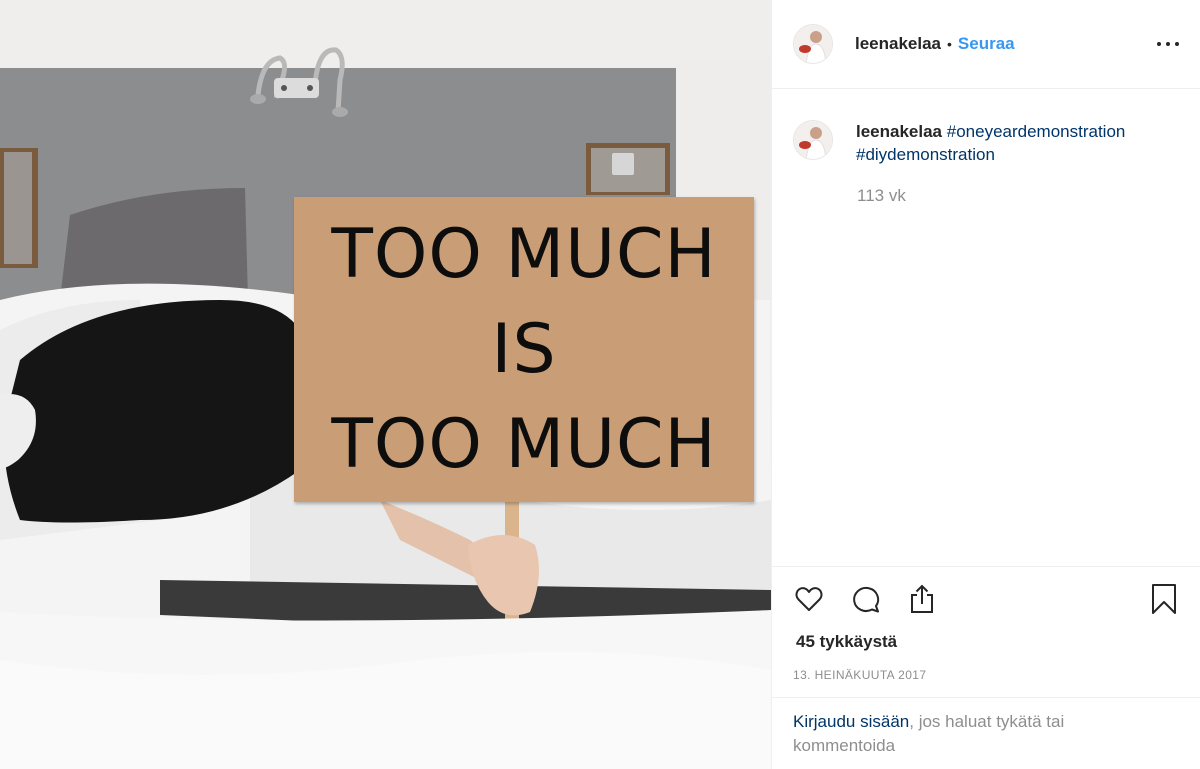  What do you see at coordinates (925, 154) in the screenshot?
I see `hashtag-link: #diydemonstration` at bounding box center [925, 154].